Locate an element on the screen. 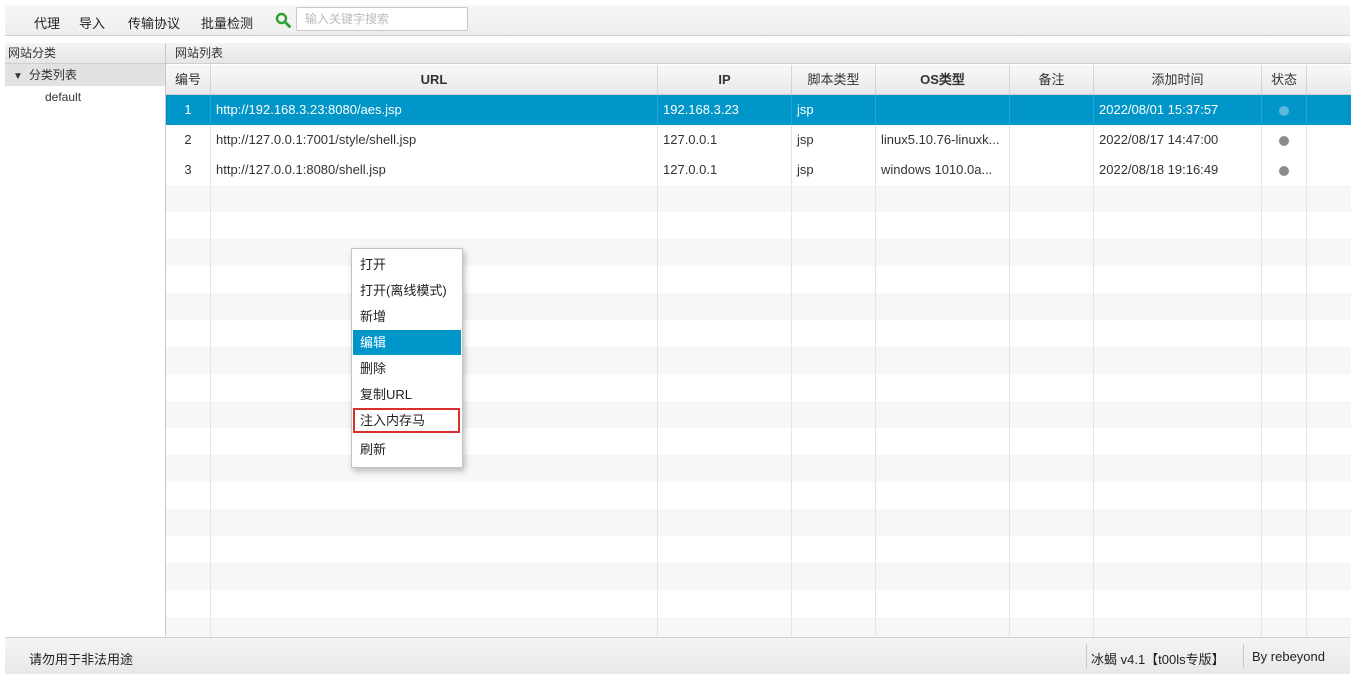  column-header-ip: IP is located at coordinates (725, 79).